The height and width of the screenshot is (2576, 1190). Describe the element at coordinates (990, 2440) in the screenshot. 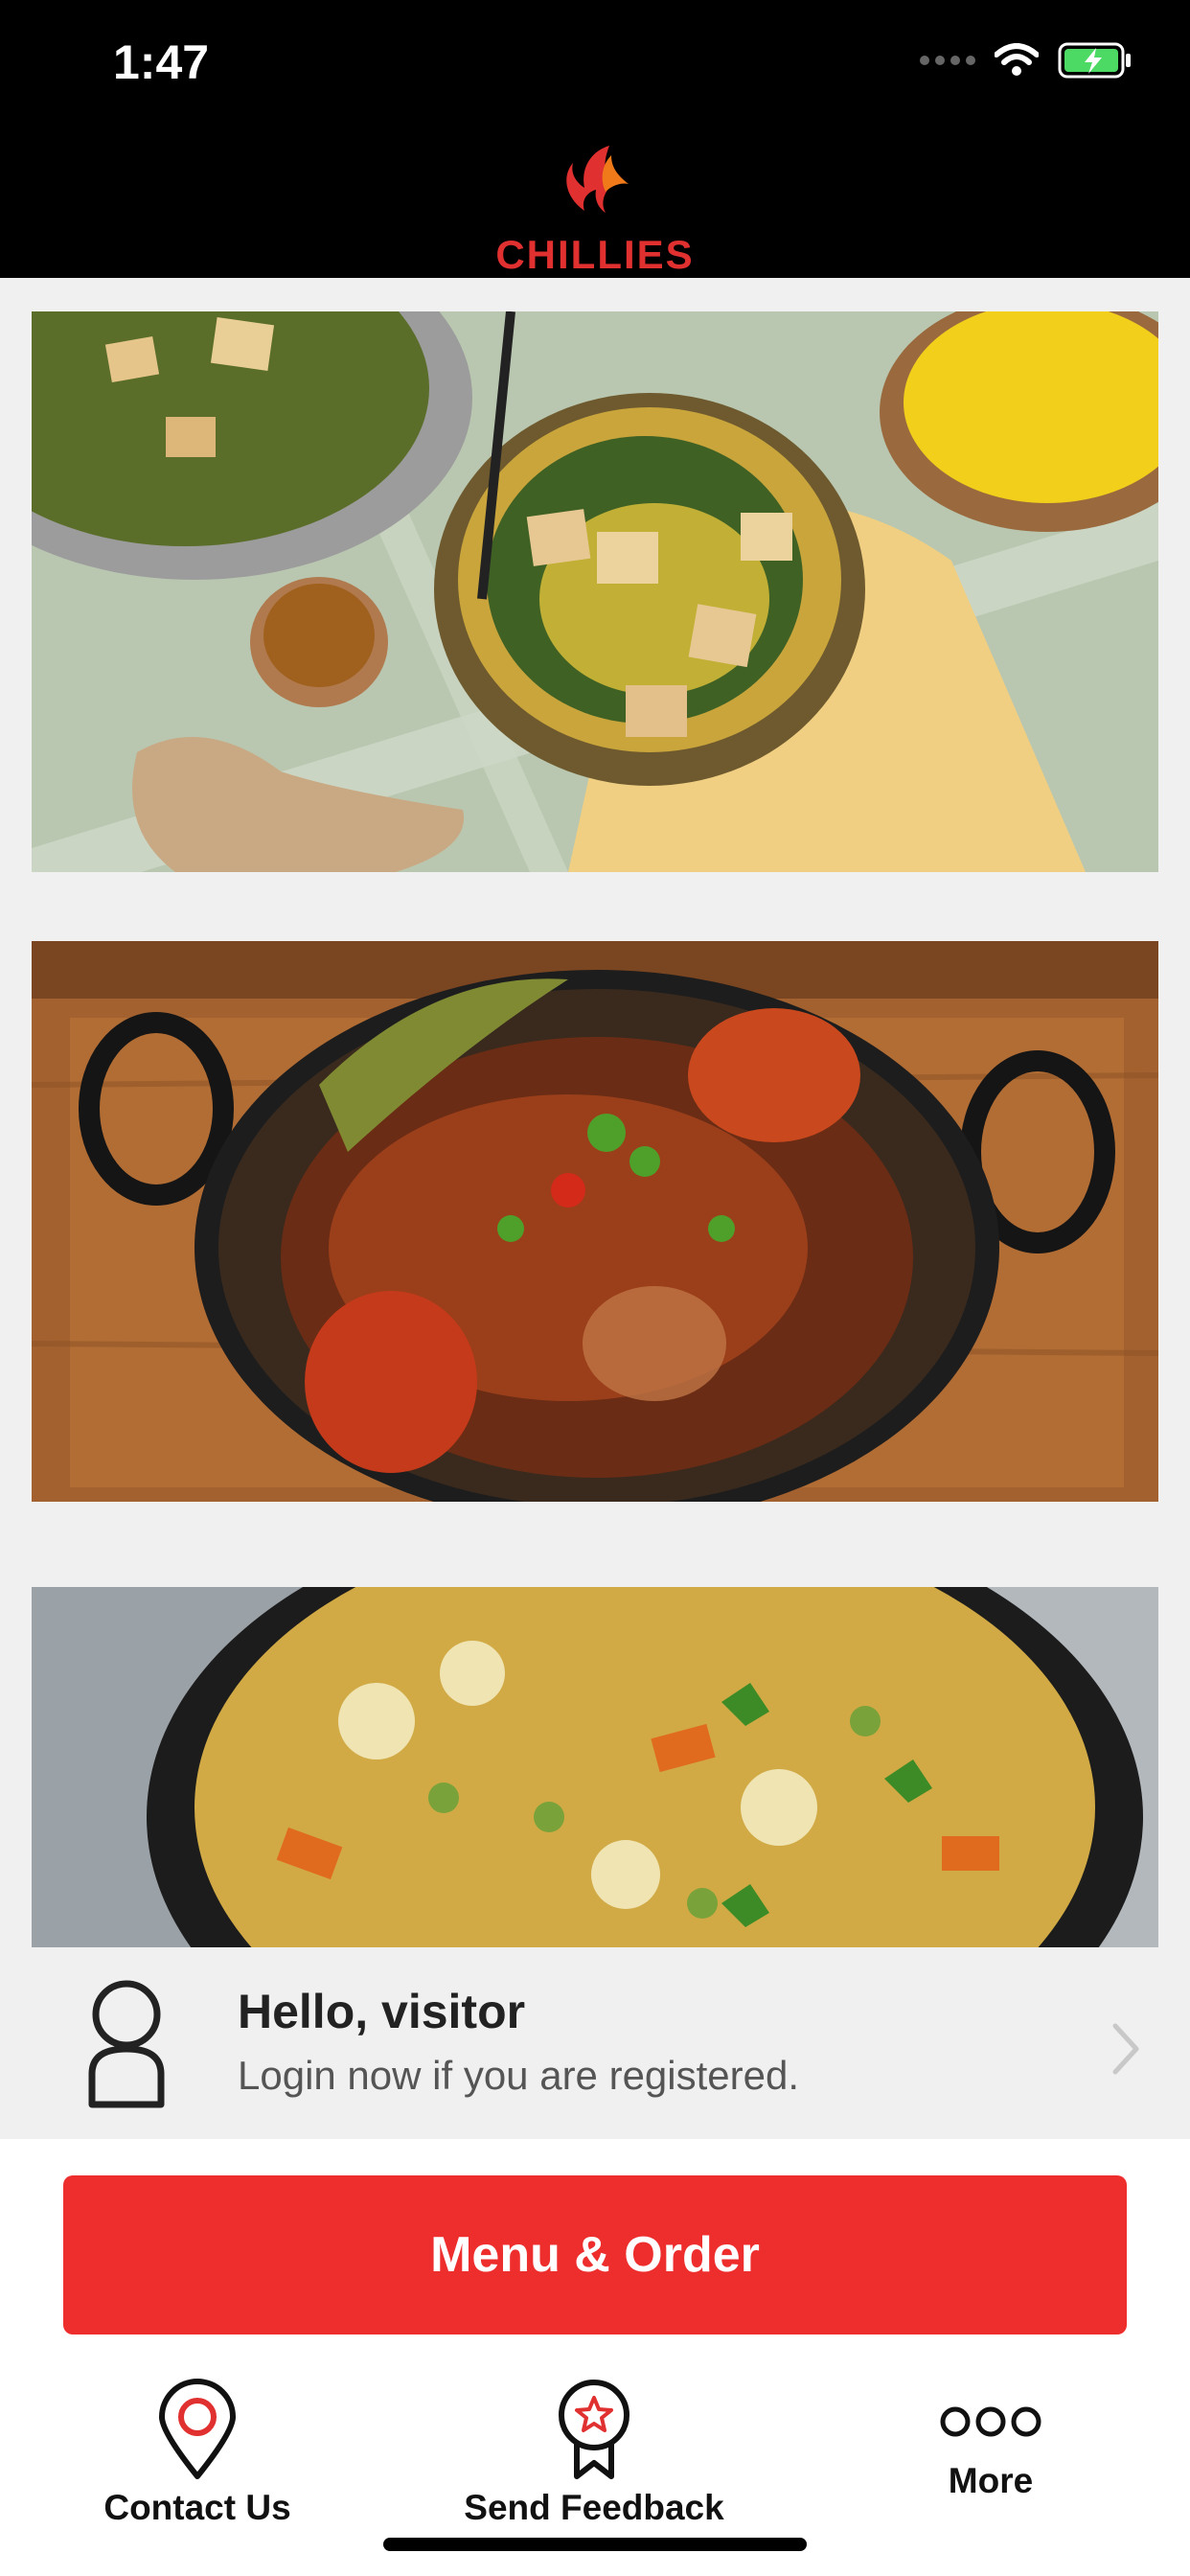

I see `tab-more: More` at that location.